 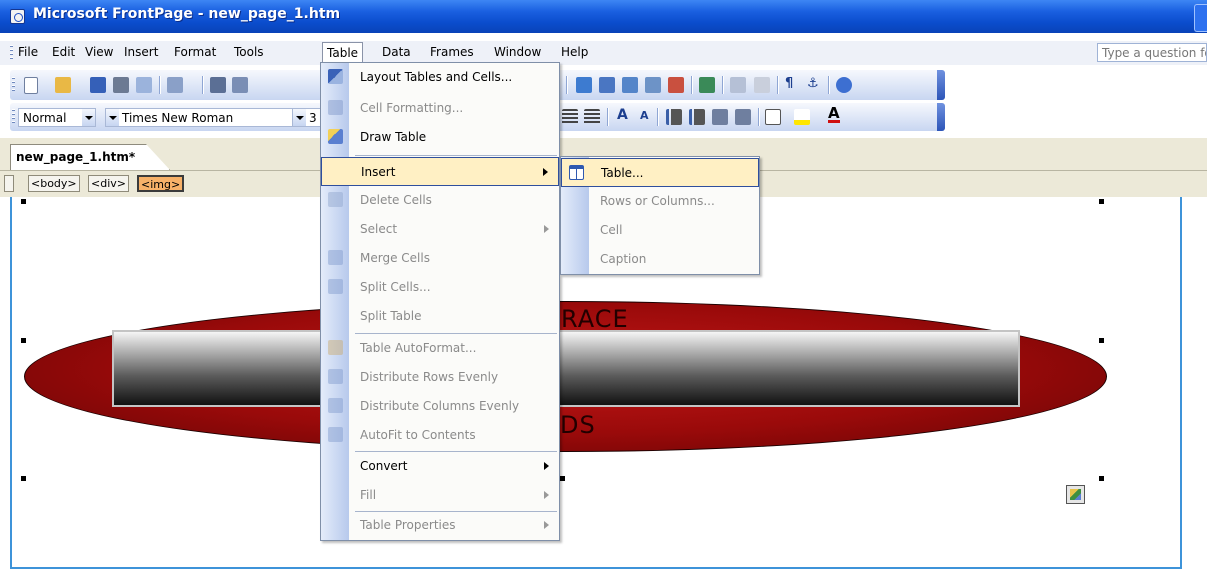 I want to click on new-page-icon, so click(x=31, y=85).